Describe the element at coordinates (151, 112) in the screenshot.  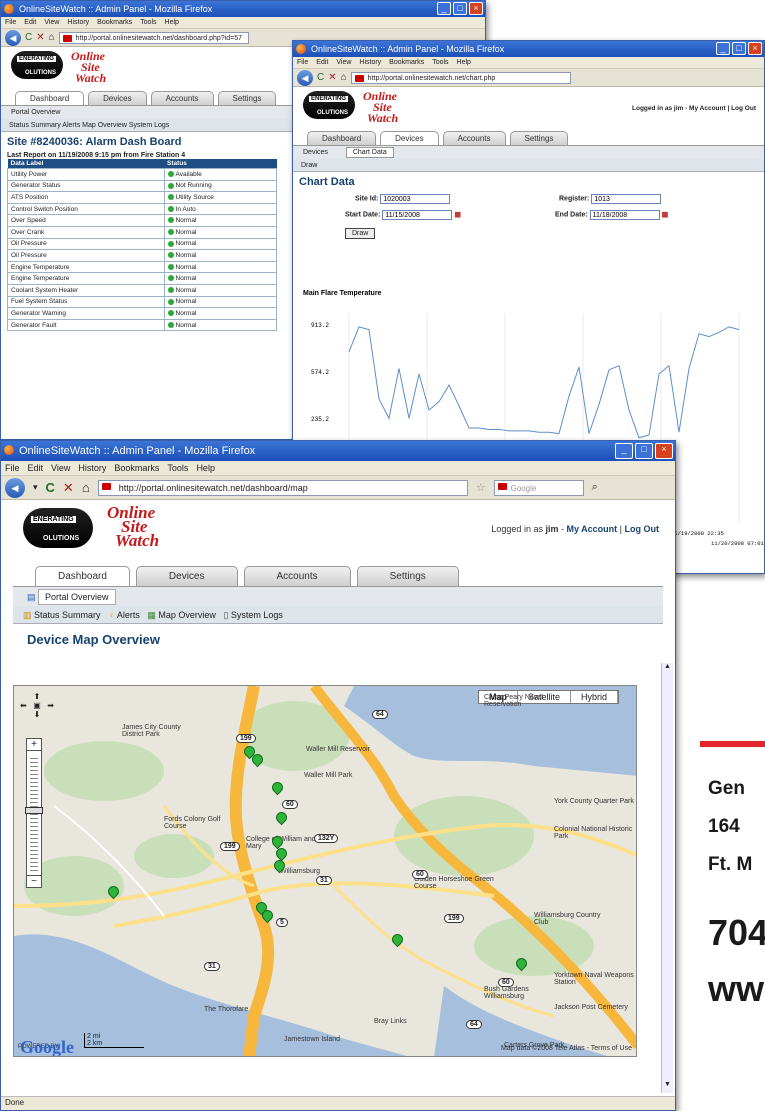
I see `subtab-bar: Portal Overview` at that location.